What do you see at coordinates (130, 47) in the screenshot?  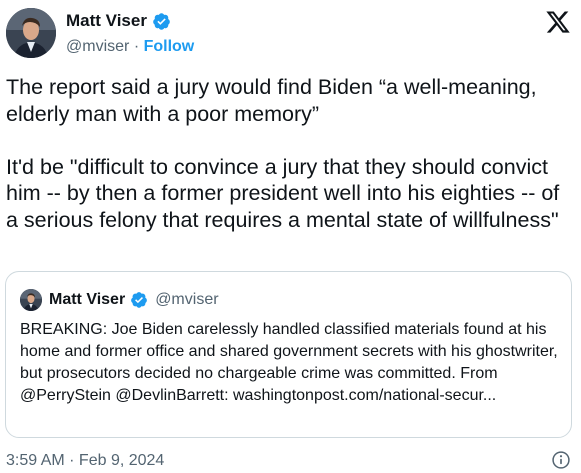 I see `author-handle-row: @mviser · Follow` at bounding box center [130, 47].